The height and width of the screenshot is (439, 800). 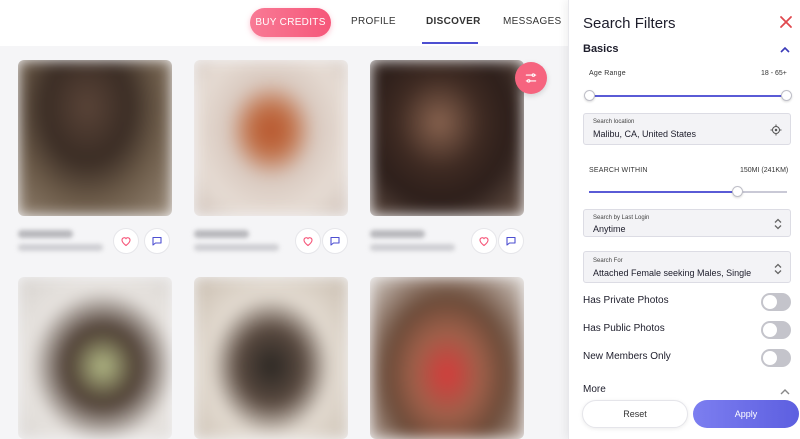 What do you see at coordinates (774, 73) in the screenshot?
I see `age-range-value: 18 - 65+` at bounding box center [774, 73].